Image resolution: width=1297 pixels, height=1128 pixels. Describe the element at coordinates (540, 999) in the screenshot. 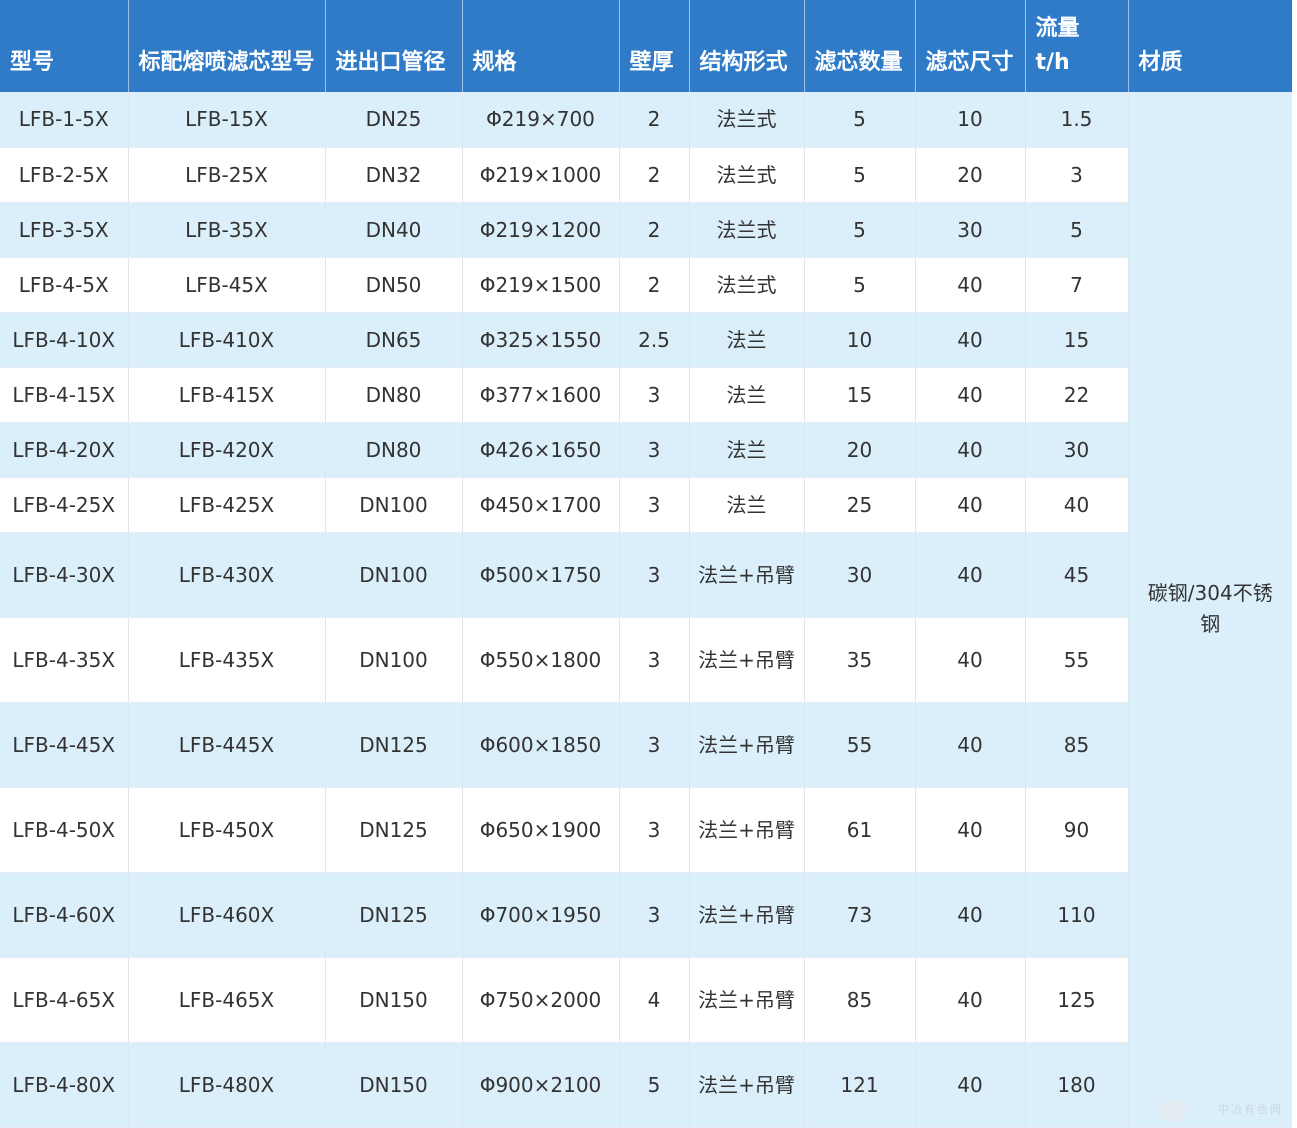

I see `cell-spec: Φ750×2000` at that location.